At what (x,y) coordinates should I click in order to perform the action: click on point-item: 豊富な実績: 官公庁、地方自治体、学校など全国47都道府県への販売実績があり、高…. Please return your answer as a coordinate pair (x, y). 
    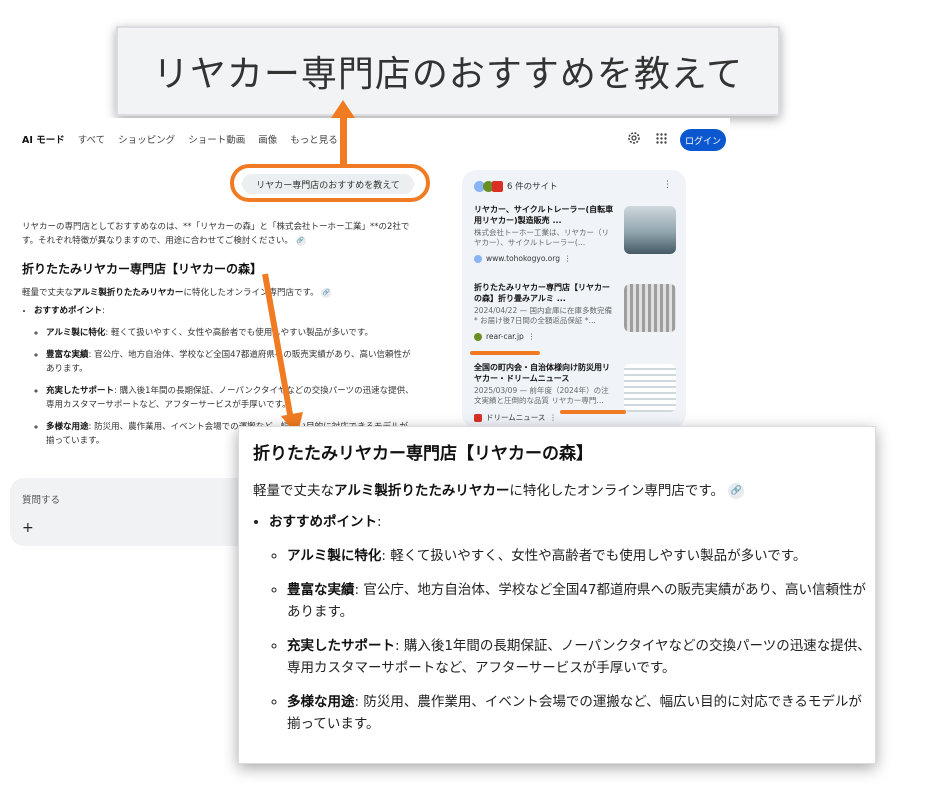
    Looking at the image, I should click on (230, 362).